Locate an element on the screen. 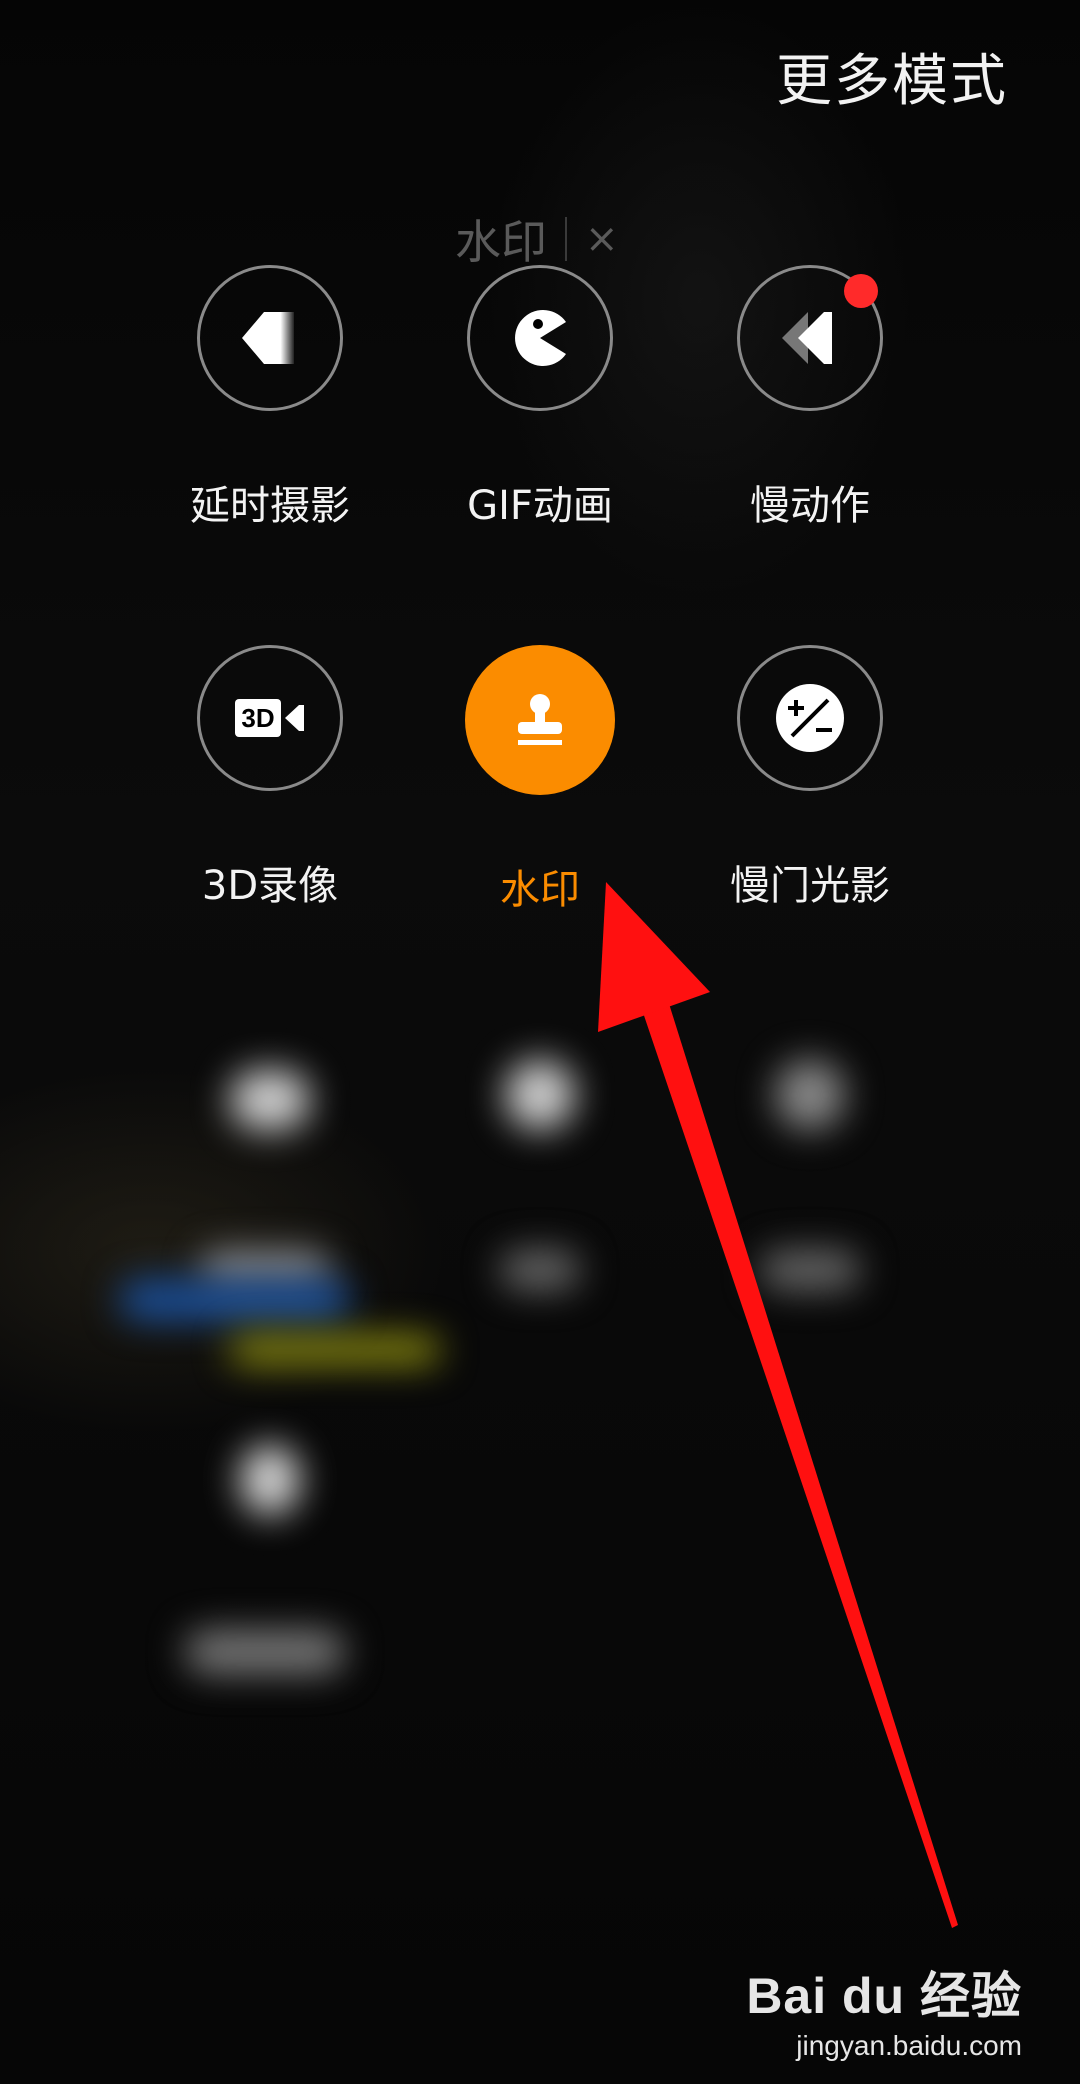 The height and width of the screenshot is (2084, 1080). arrow-head is located at coordinates (654, 957).